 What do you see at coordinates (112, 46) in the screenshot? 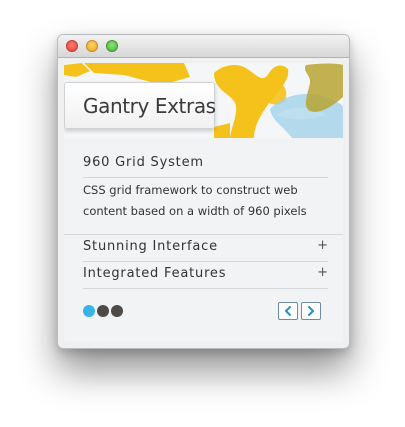
I see `zoom-window-button` at bounding box center [112, 46].